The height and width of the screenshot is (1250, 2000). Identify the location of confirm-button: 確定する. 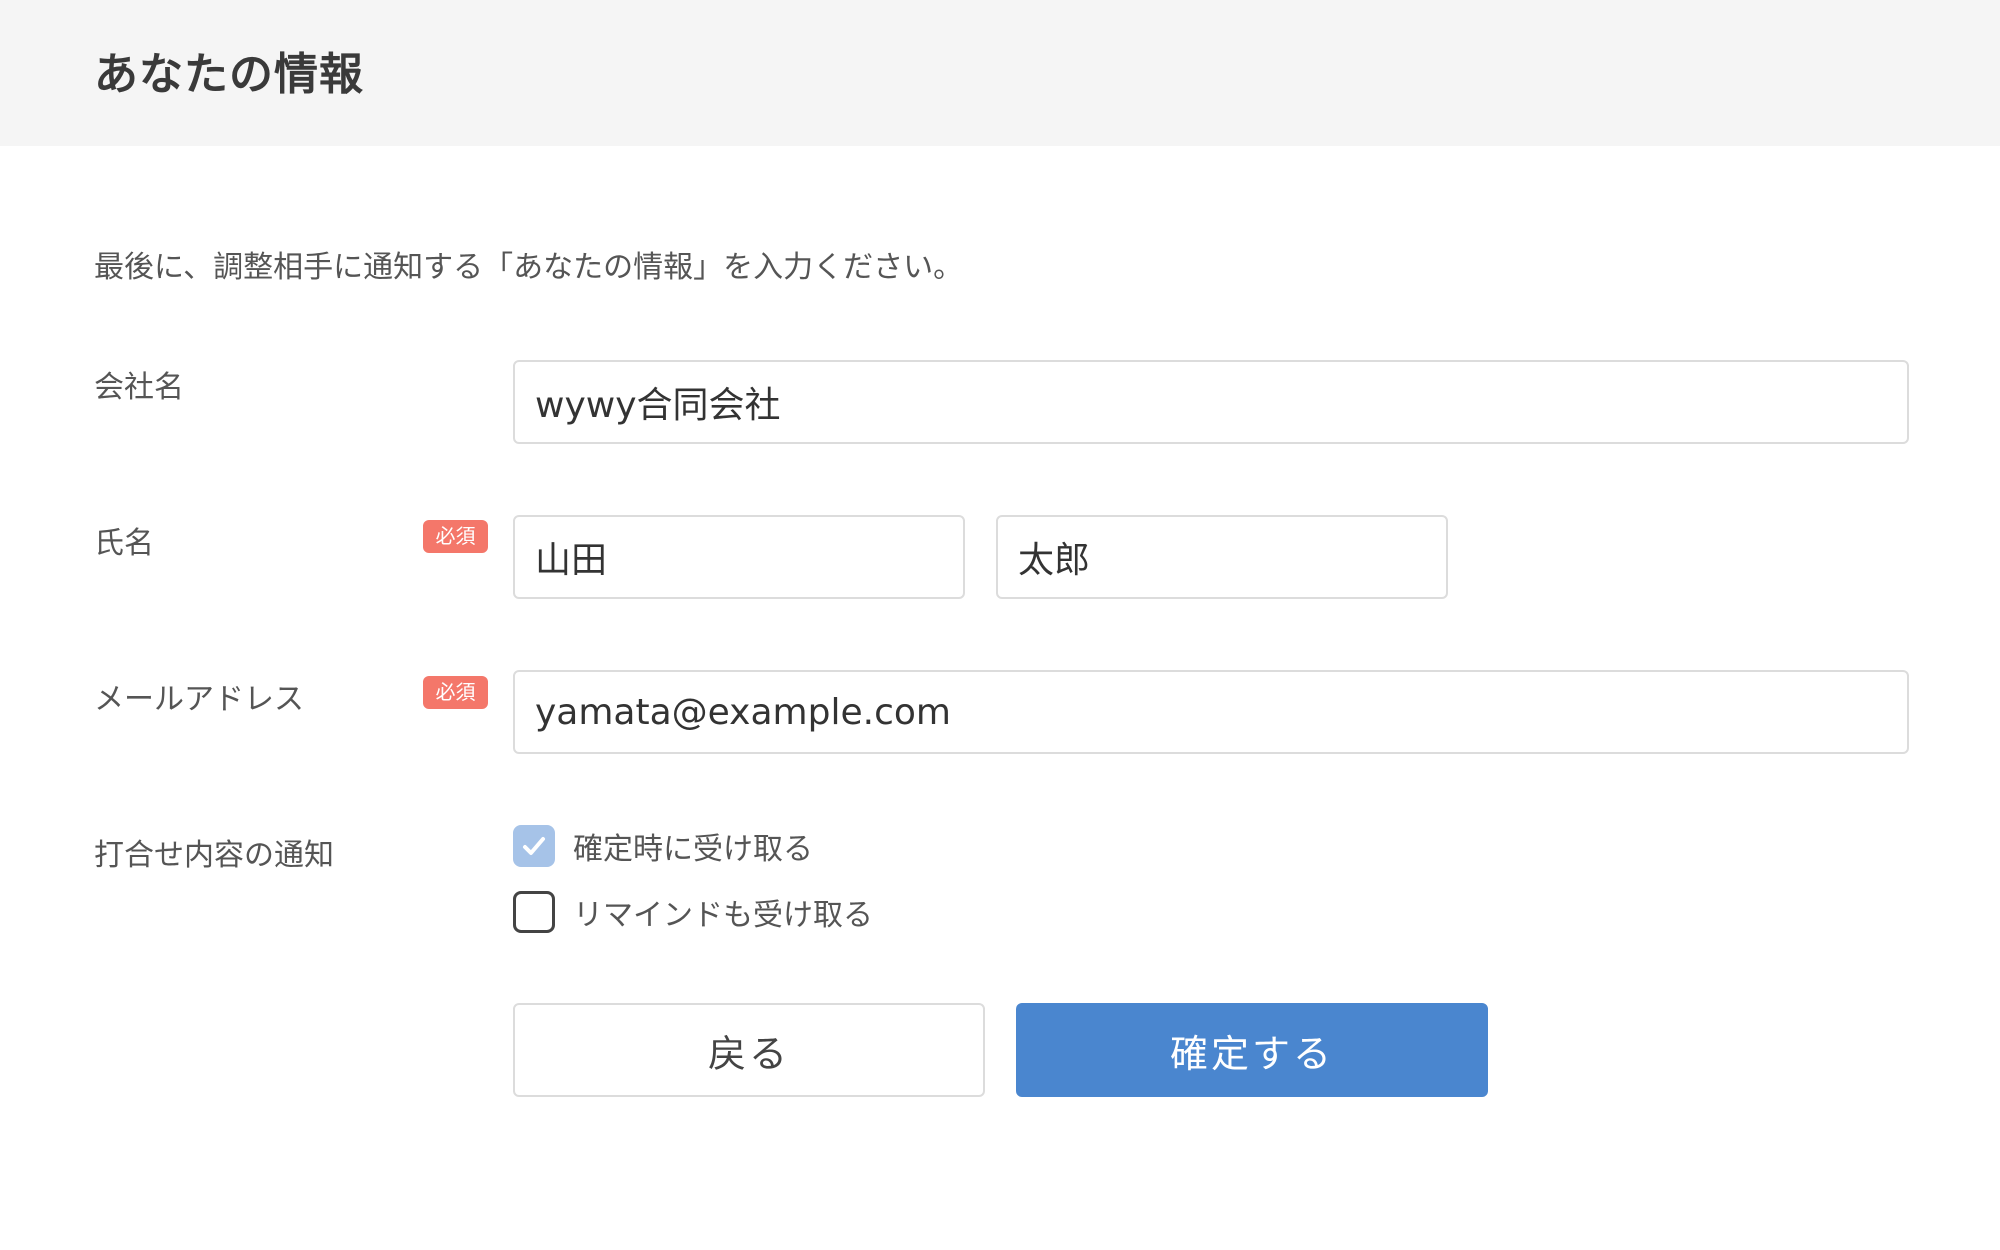
(1252, 1050).